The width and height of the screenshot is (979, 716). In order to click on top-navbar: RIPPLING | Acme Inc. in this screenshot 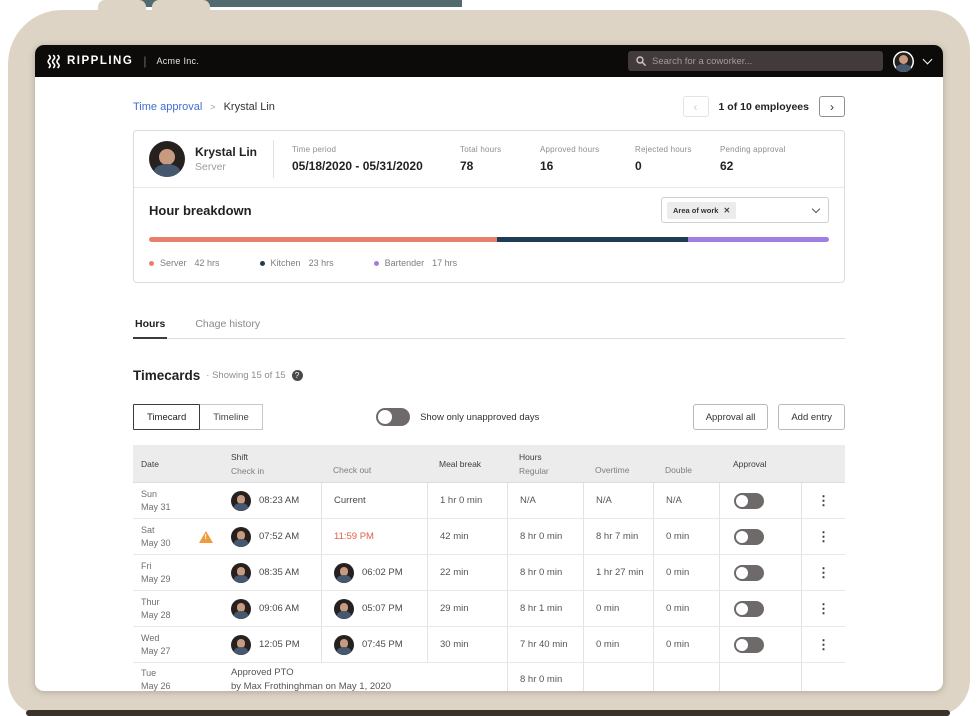, I will do `click(489, 61)`.